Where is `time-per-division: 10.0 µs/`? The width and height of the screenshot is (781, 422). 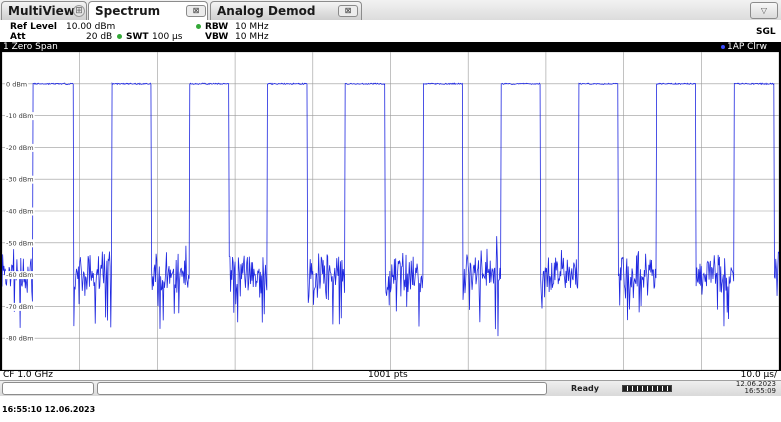
time-per-division: 10.0 µs/ is located at coordinates (758, 375).